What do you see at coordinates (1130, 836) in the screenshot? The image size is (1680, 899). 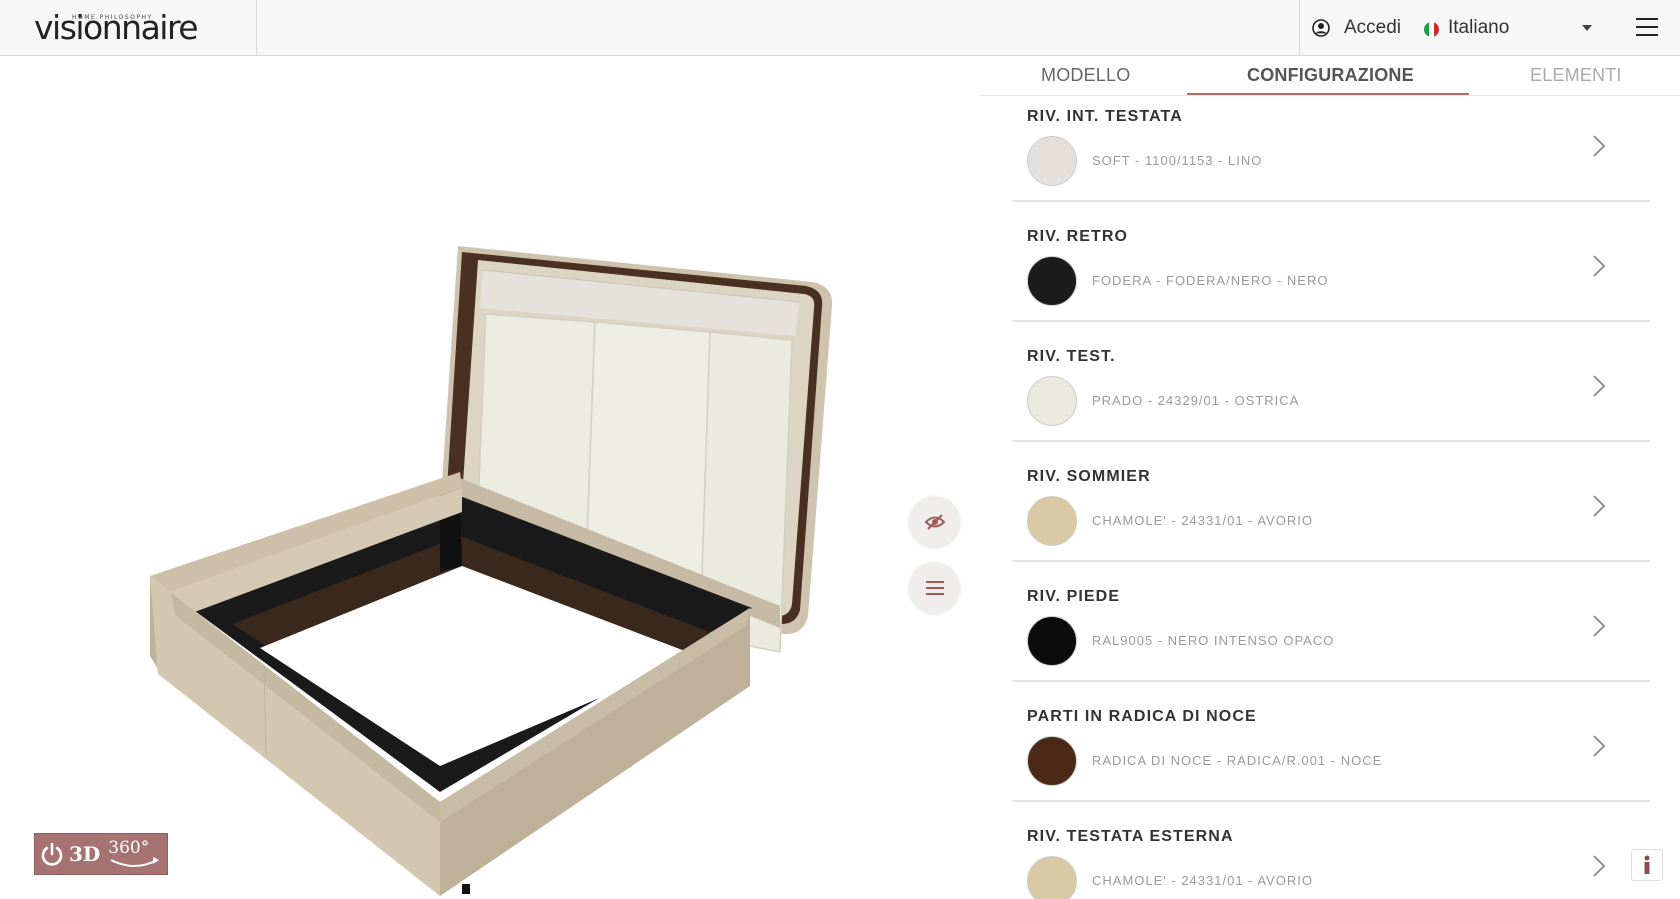 I see `option-title: RIV. TESTATA ESTERNA` at bounding box center [1130, 836].